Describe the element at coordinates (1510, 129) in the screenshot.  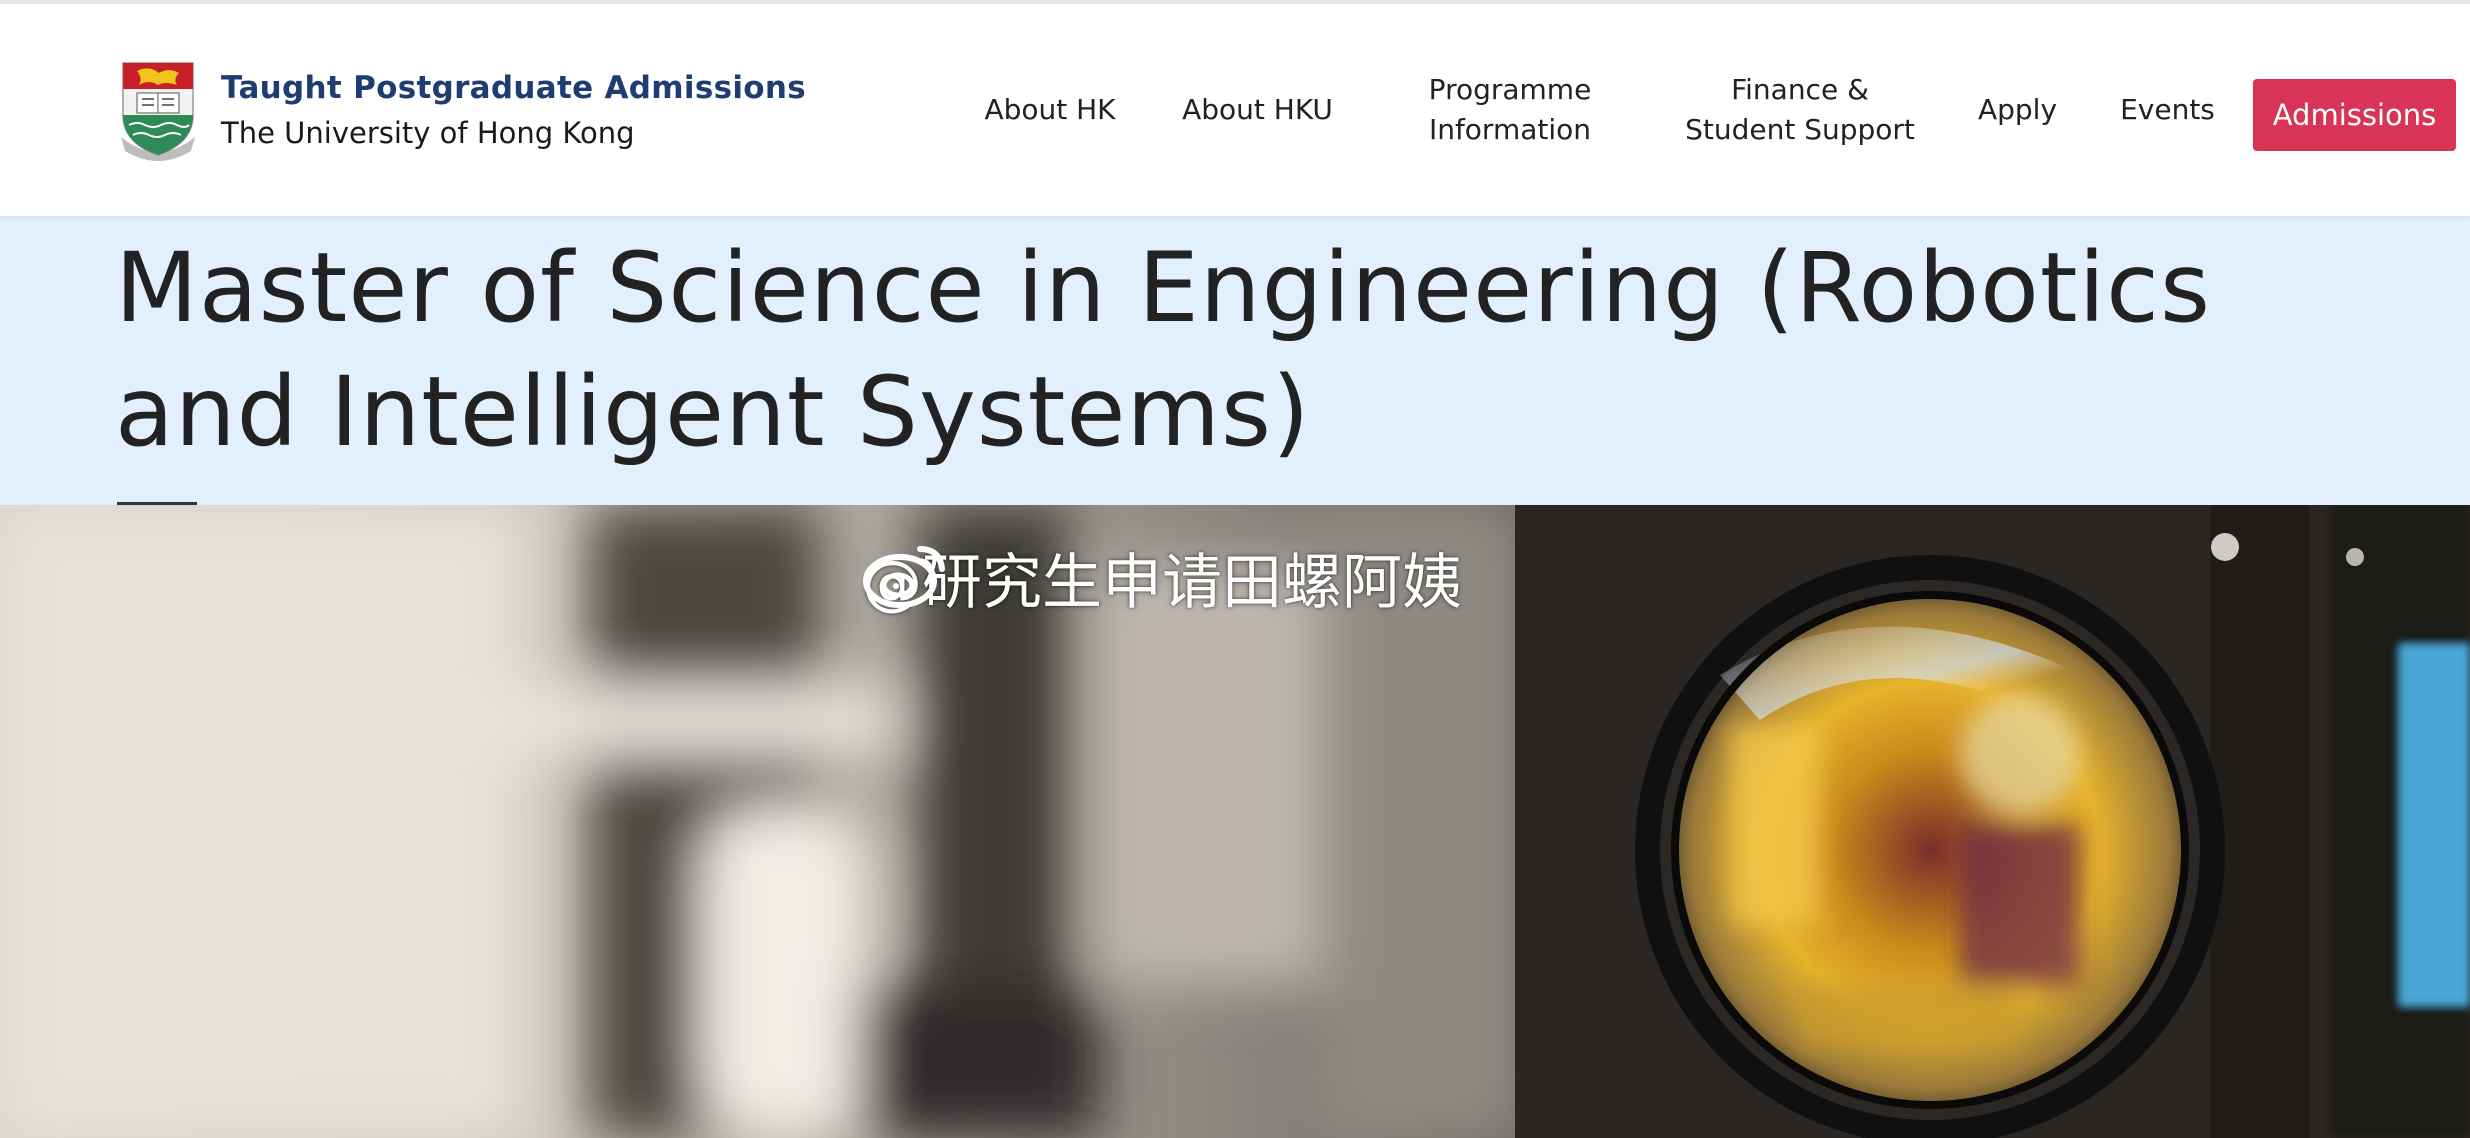
I see `nav-programme-line2: Information` at that location.